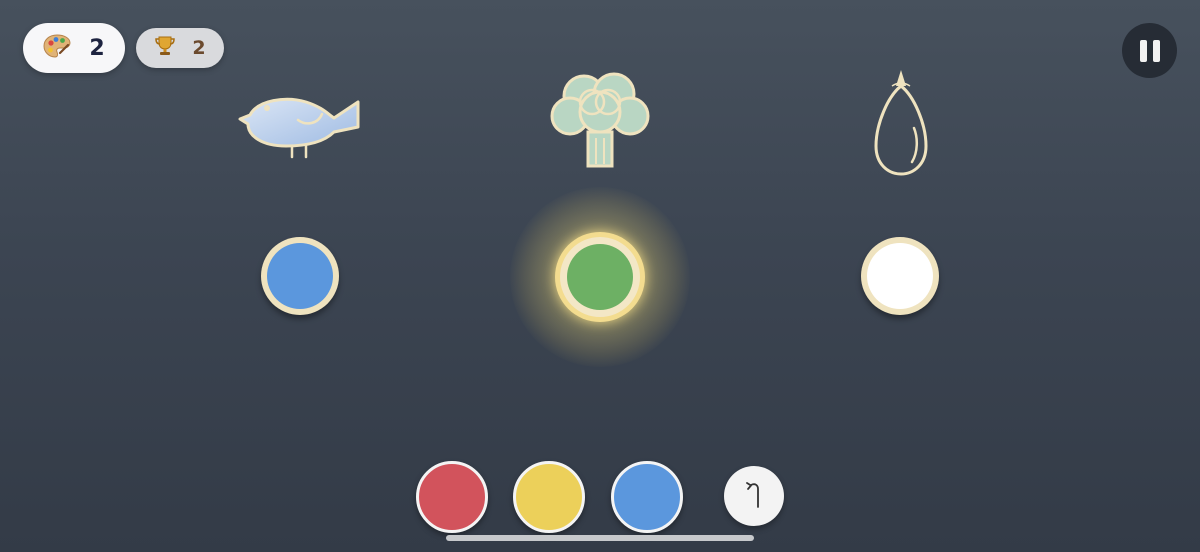 This screenshot has height=552, width=1200. I want to click on pause-button, so click(1149, 50).